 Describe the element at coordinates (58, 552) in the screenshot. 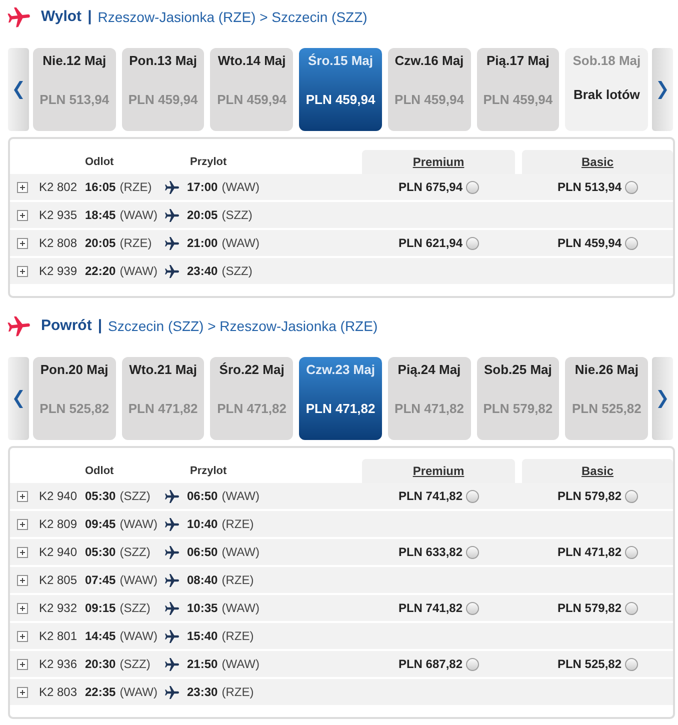

I see `flight-number: K2 940` at that location.